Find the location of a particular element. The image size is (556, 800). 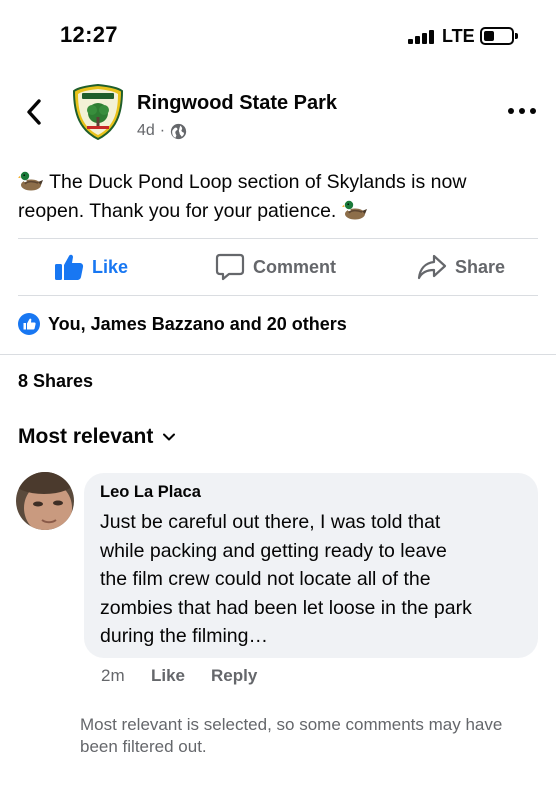

sort-label: Most relevant is located at coordinates (86, 436).